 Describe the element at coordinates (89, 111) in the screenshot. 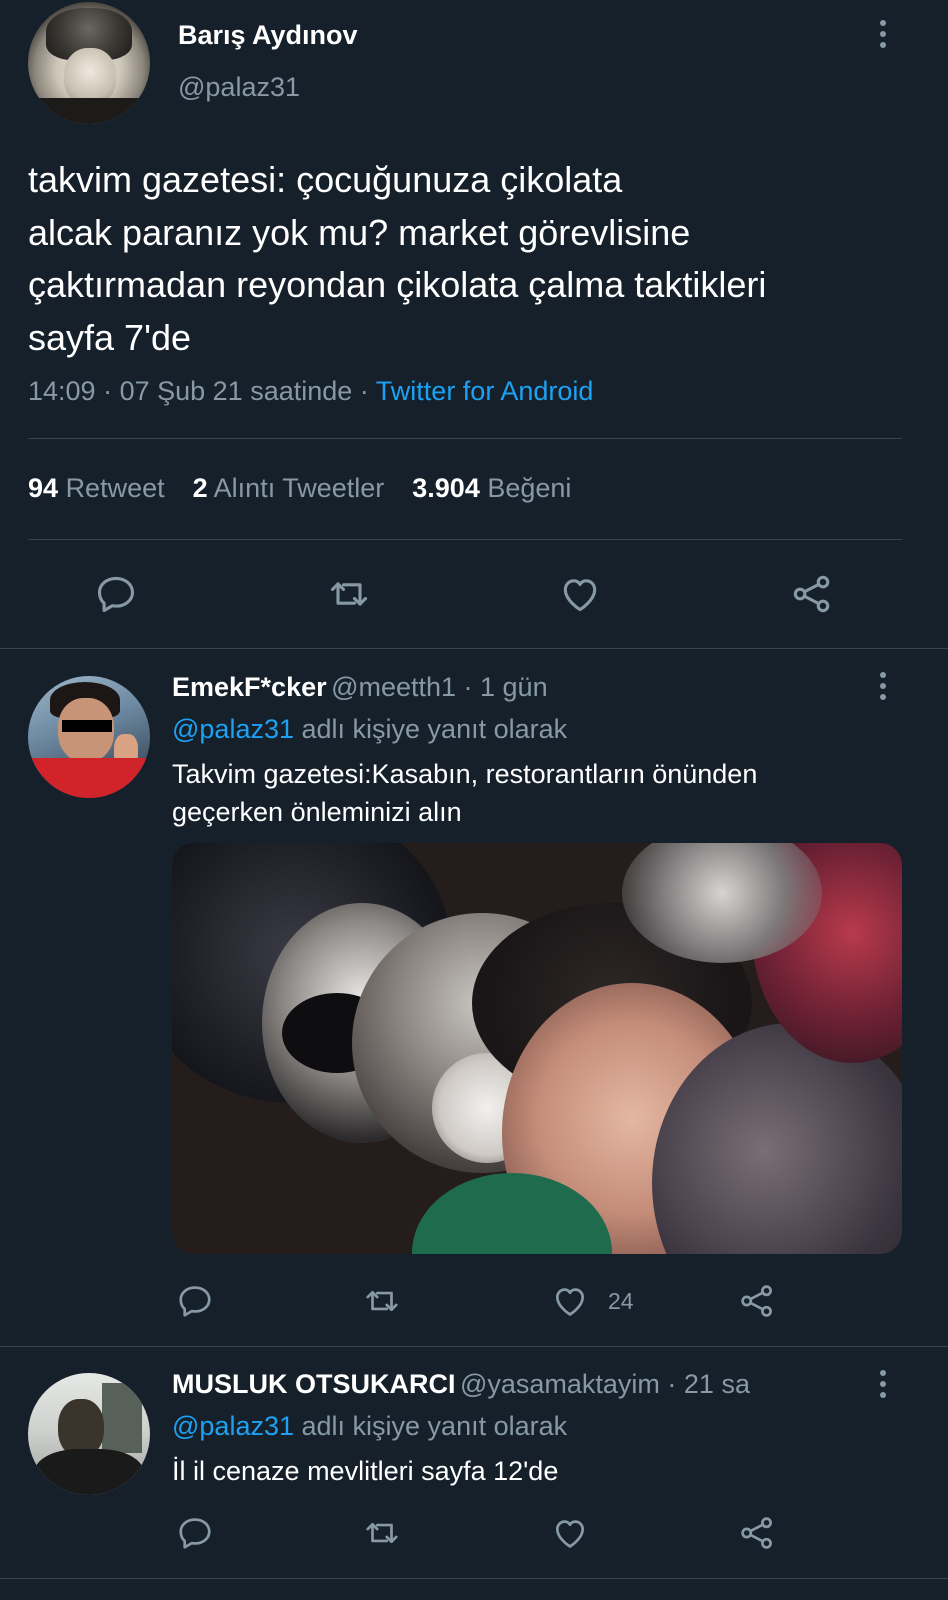

I see `avatar-coat-shape` at that location.